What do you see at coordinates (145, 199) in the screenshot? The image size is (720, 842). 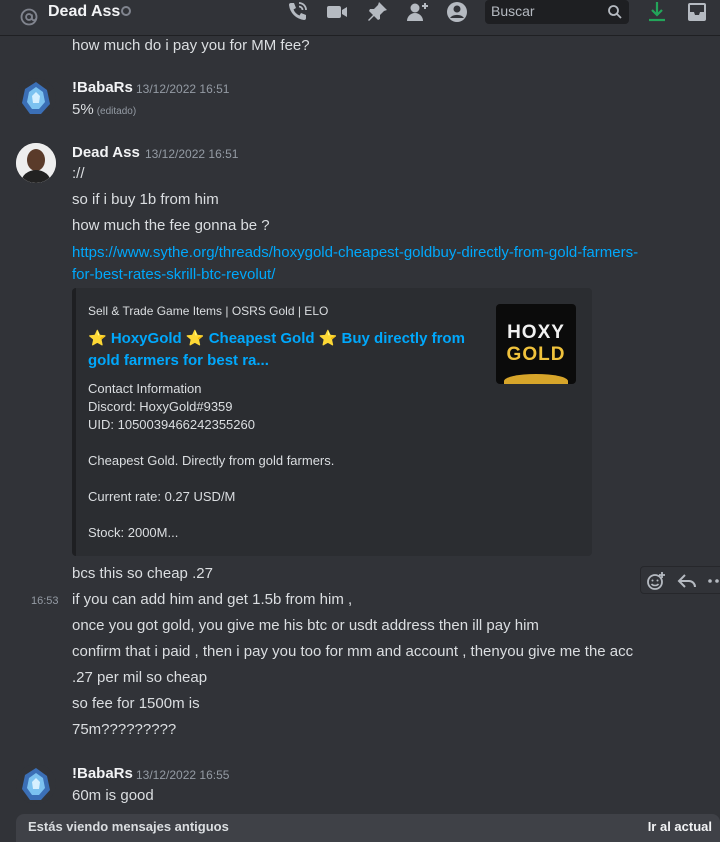 I see `message-text: so if i buy 1b from him` at bounding box center [145, 199].